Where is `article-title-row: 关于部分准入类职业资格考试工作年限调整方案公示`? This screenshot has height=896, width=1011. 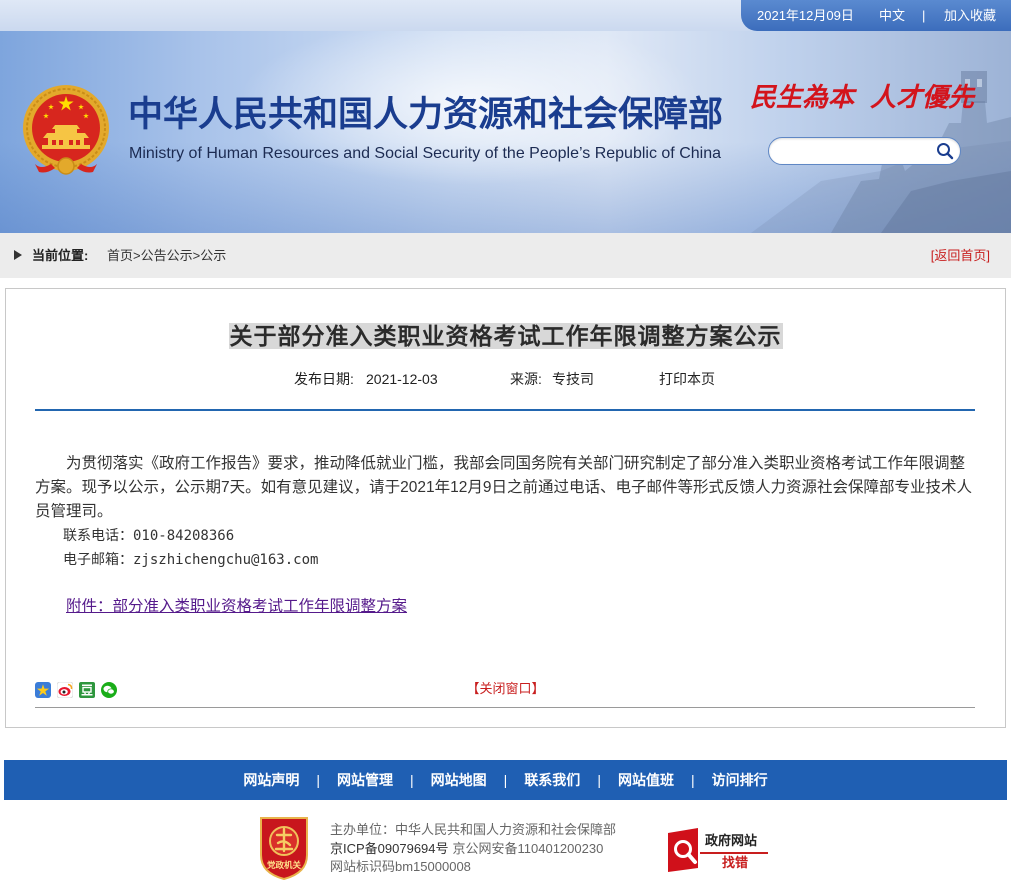
article-title-row: 关于部分准入类职业资格考试工作年限调整方案公示 is located at coordinates (505, 336).